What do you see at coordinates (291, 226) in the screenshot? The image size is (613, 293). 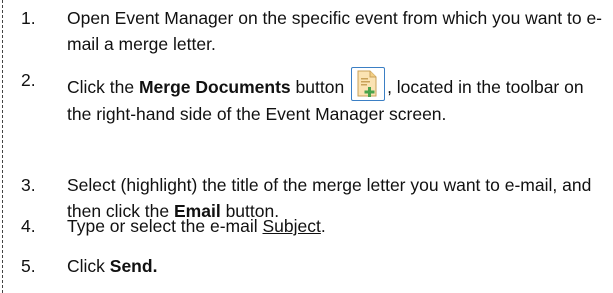 I see `subject-field-label: Subject` at bounding box center [291, 226].